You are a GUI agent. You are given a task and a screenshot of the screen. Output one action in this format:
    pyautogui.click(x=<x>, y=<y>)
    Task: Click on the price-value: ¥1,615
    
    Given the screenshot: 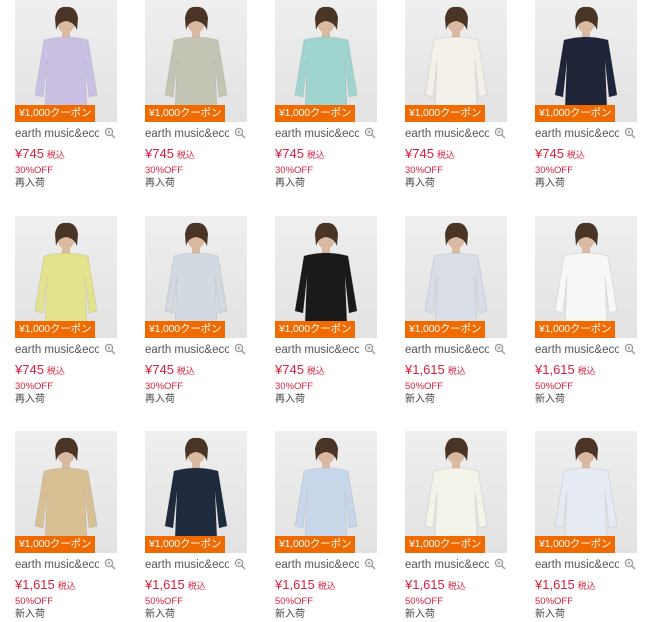 What is the action you would take?
    pyautogui.click(x=35, y=584)
    